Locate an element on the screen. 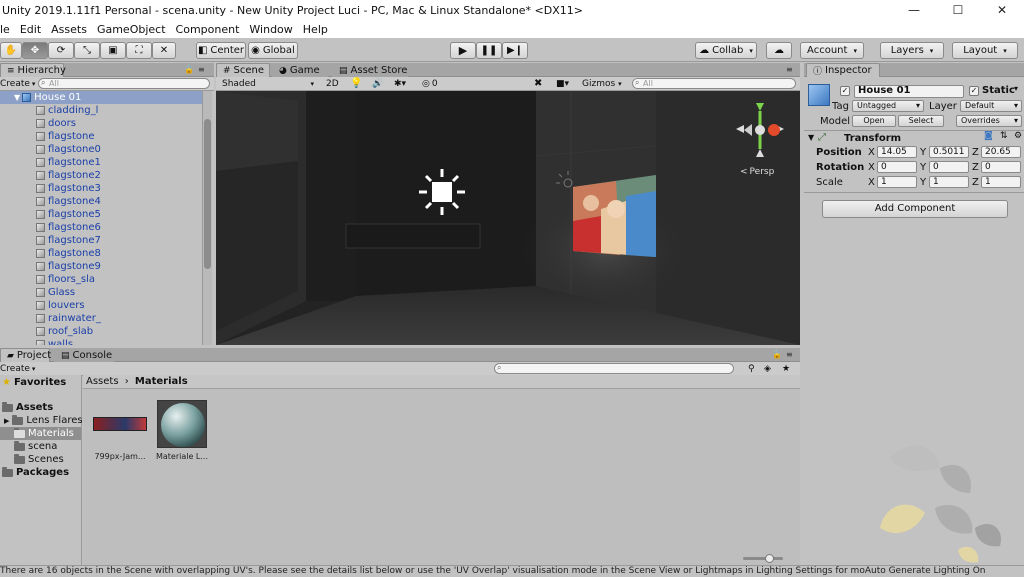  tag-dropdown: Untagged is located at coordinates (888, 106).